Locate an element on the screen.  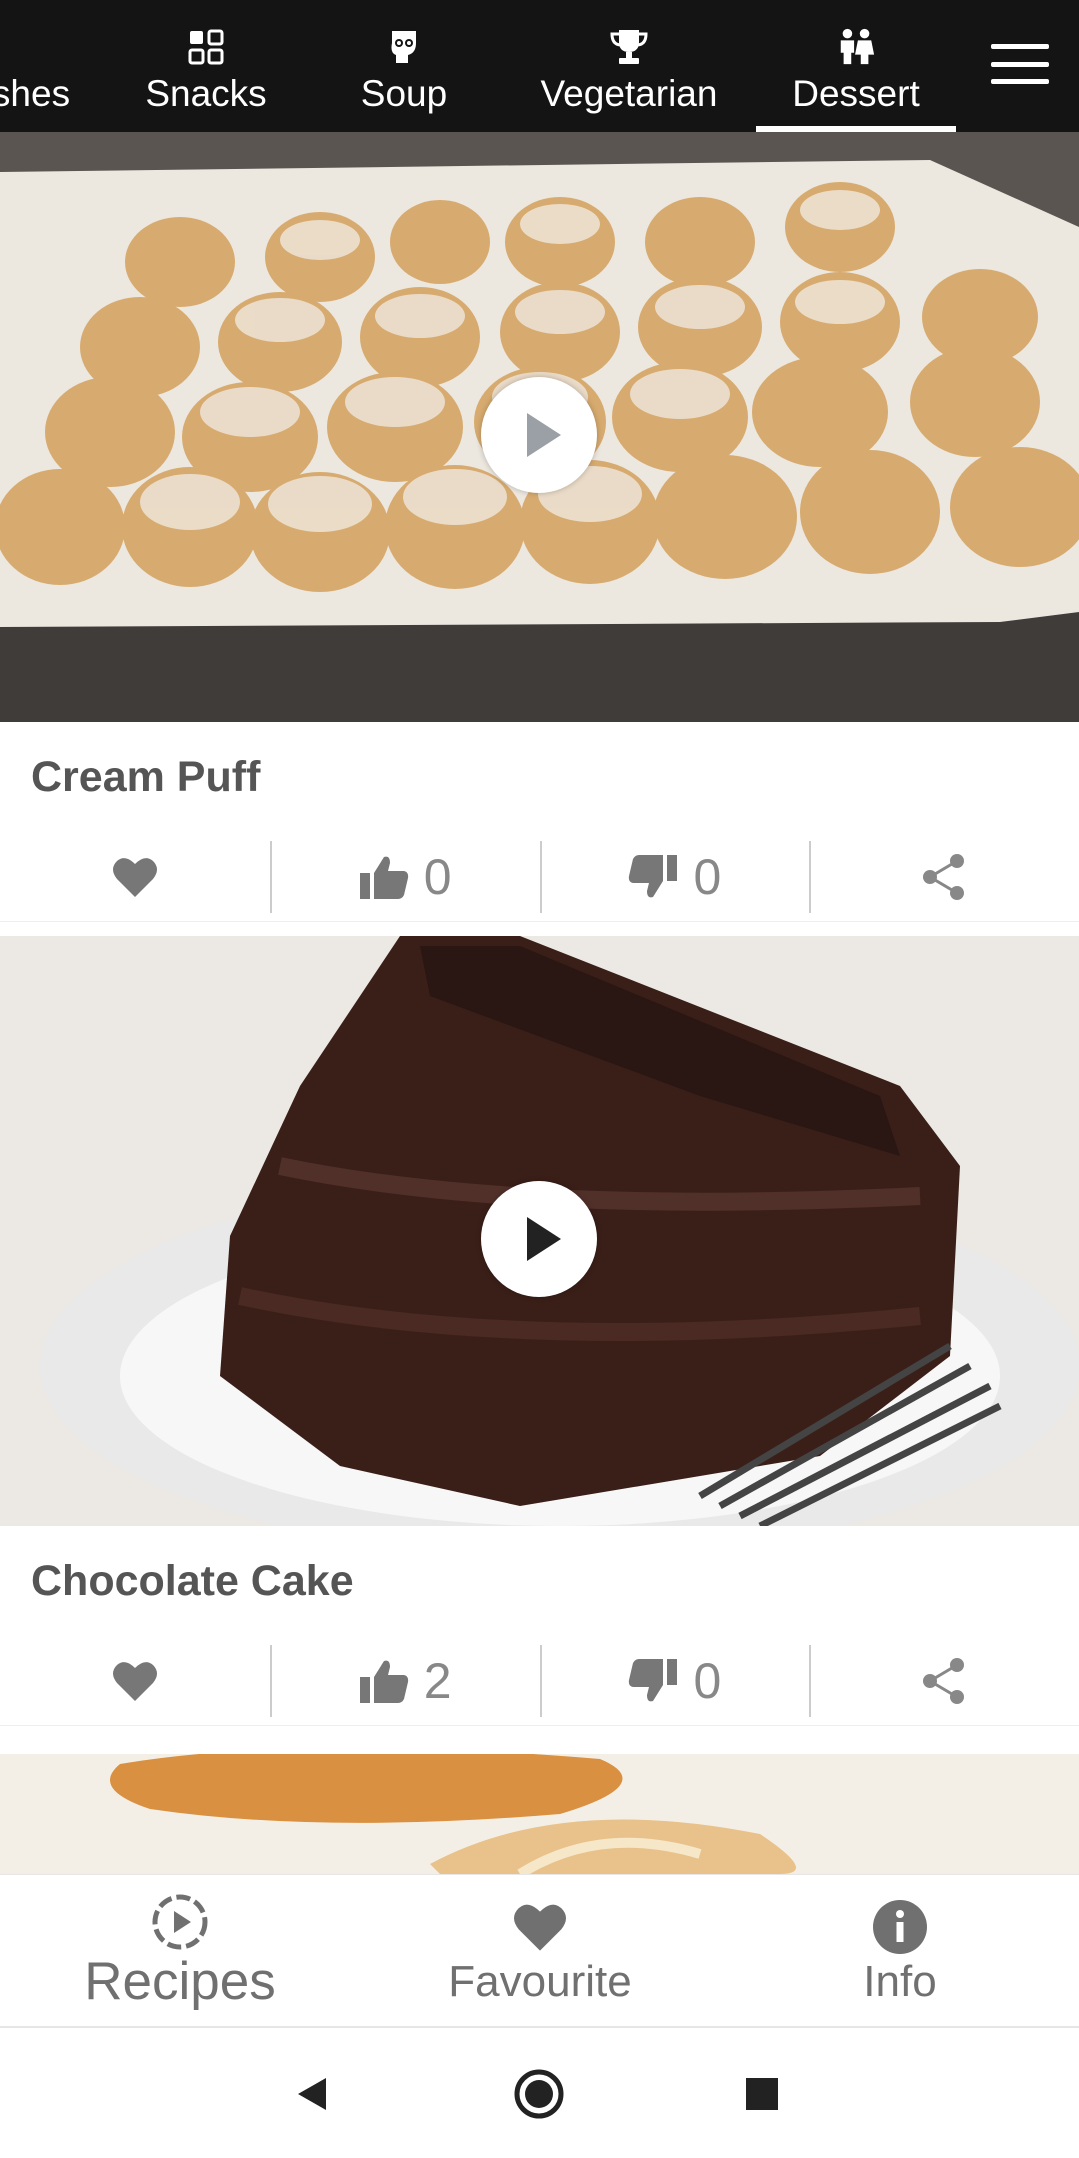
snacks-icon is located at coordinates (206, 47).